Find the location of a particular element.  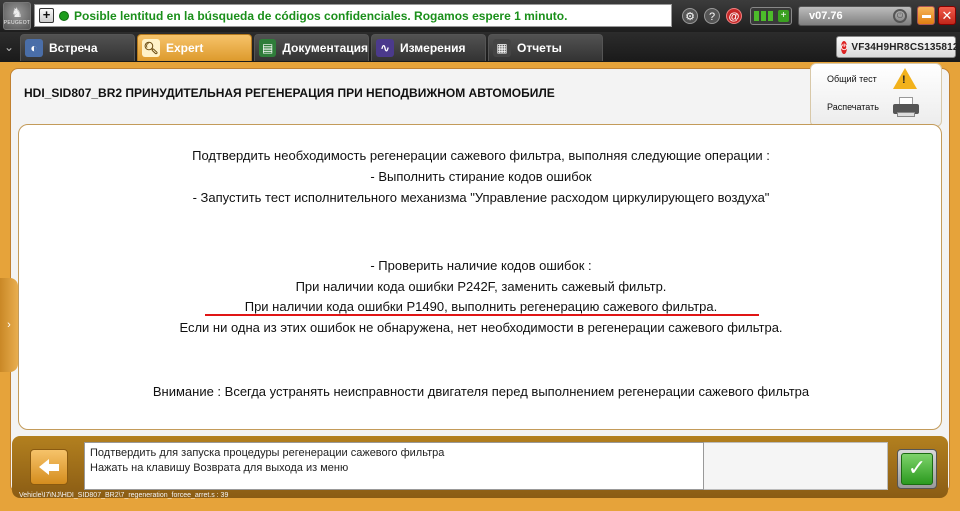

vin-text: VF34H9HR8CS135812 is located at coordinates (905, 47).